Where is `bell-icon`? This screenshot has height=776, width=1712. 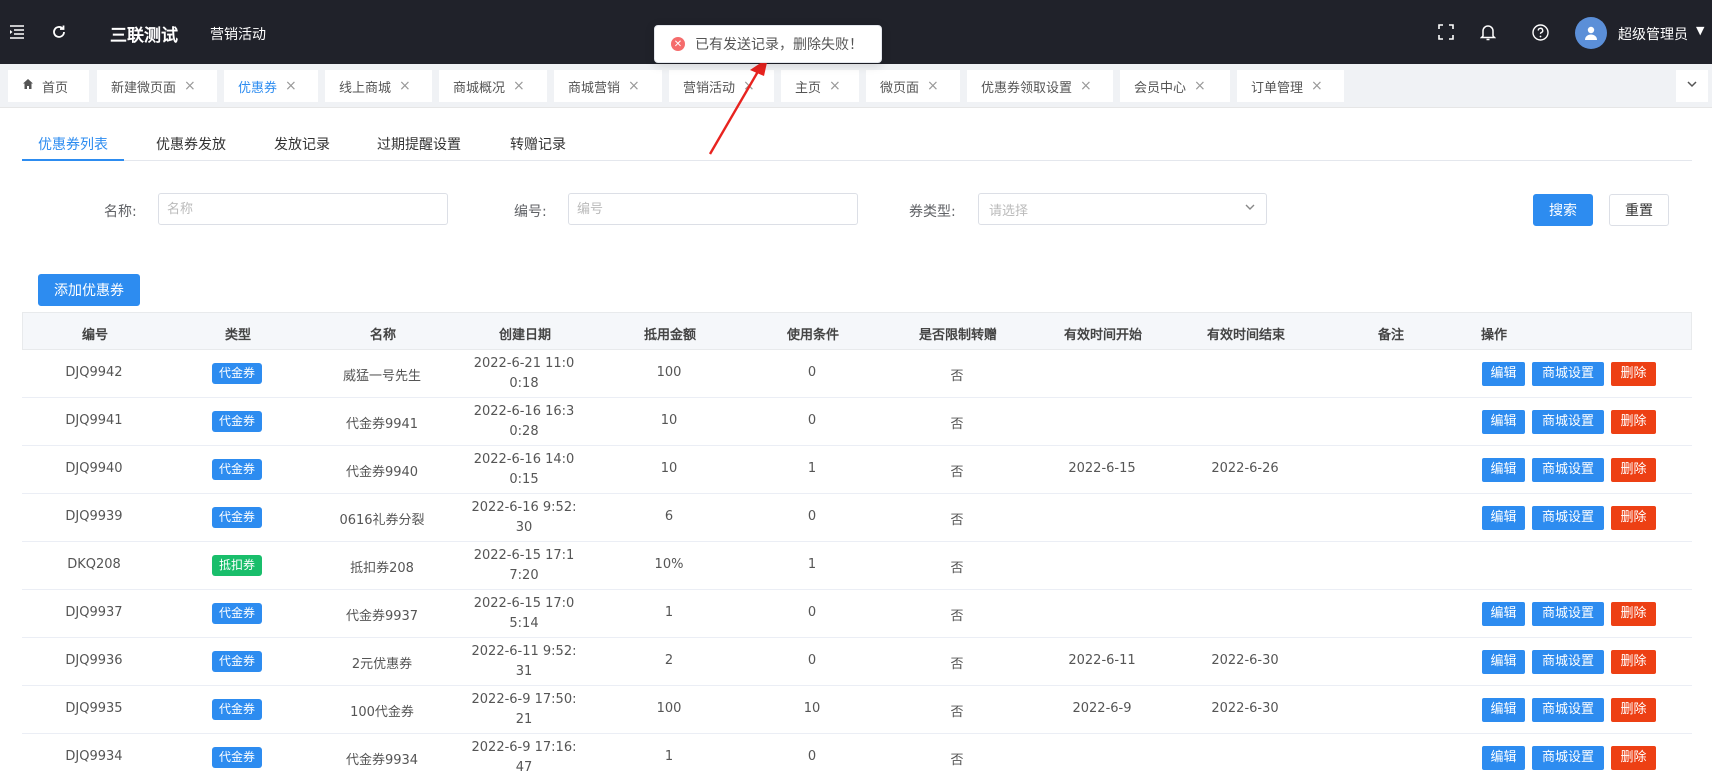 bell-icon is located at coordinates (1488, 32).